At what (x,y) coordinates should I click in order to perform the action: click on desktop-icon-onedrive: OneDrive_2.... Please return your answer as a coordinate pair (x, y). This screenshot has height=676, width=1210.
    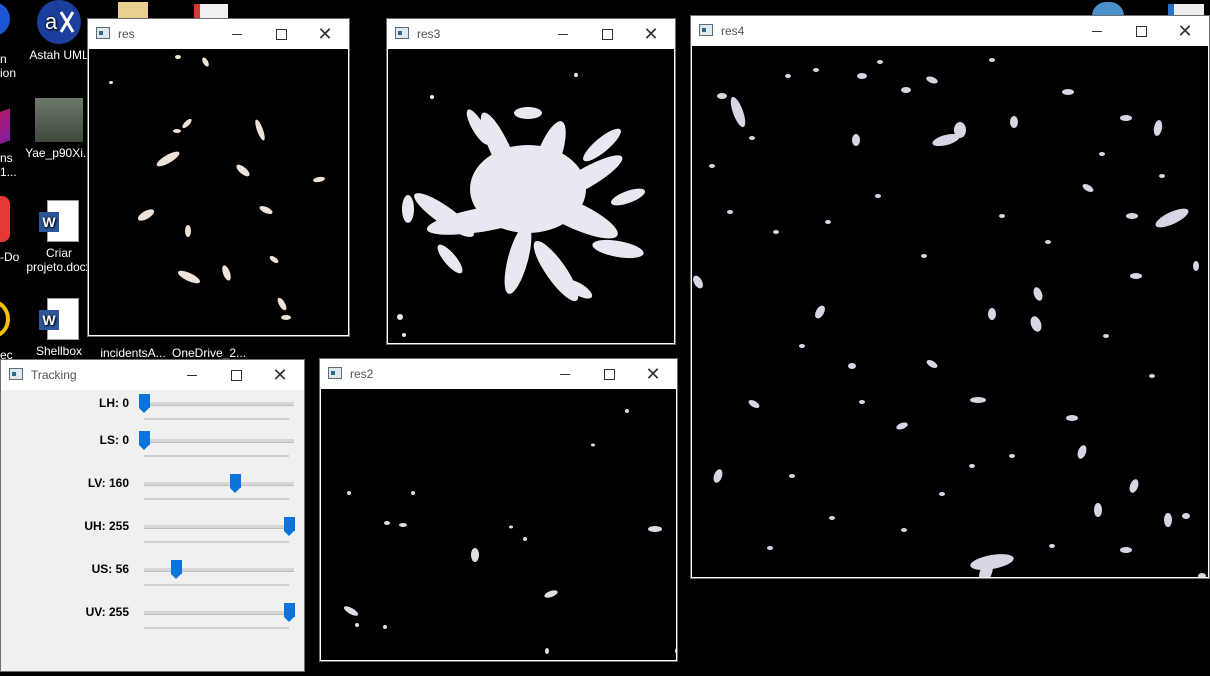
    Looking at the image, I should click on (209, 353).